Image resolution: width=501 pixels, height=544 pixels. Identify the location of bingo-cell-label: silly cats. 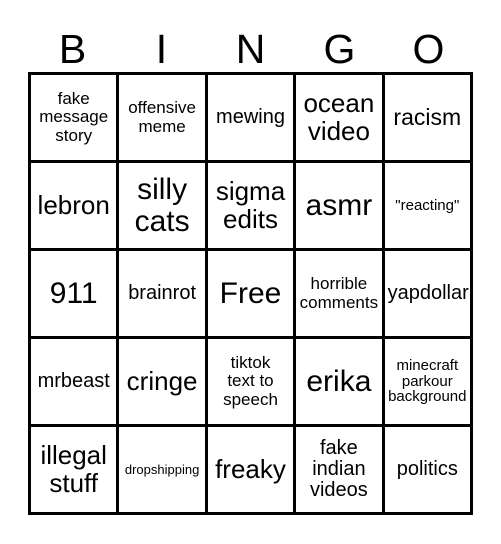
(162, 205).